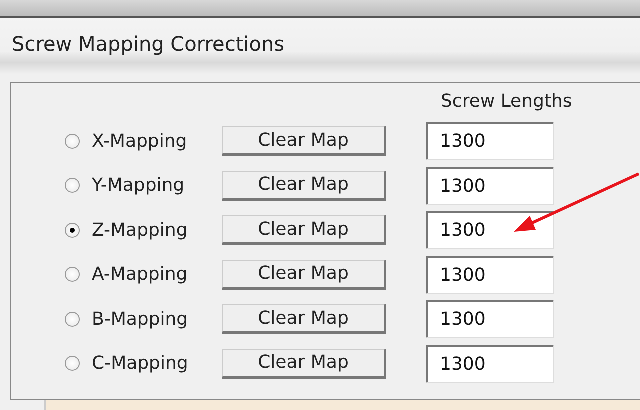 This screenshot has height=410, width=640. I want to click on radio-label: C-Mapping, so click(141, 363).